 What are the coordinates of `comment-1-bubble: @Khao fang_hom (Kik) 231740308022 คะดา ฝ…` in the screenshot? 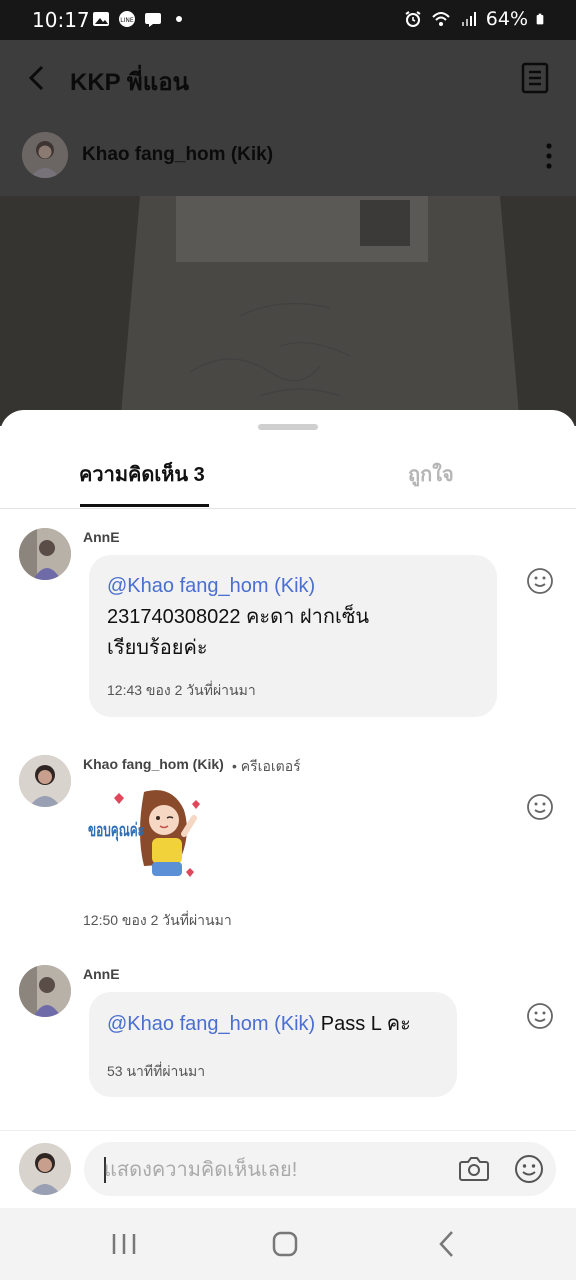 It's located at (293, 636).